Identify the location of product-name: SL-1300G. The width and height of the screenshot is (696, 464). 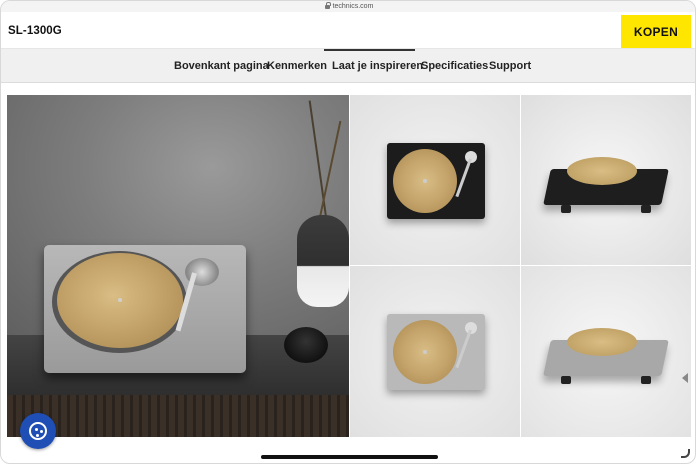
(35, 31).